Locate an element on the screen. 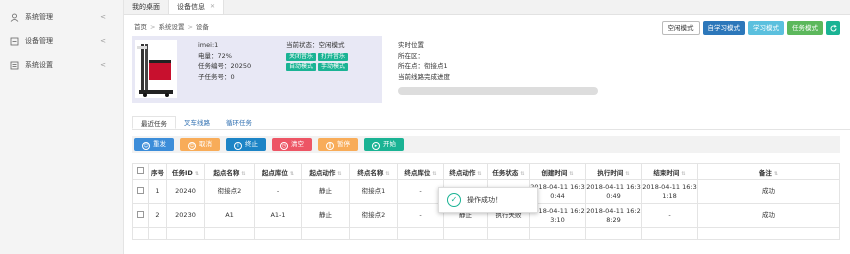 The width and height of the screenshot is (850, 254). cell-exec-time: 2018-04-11 16:2 8:29 is located at coordinates (613, 215).